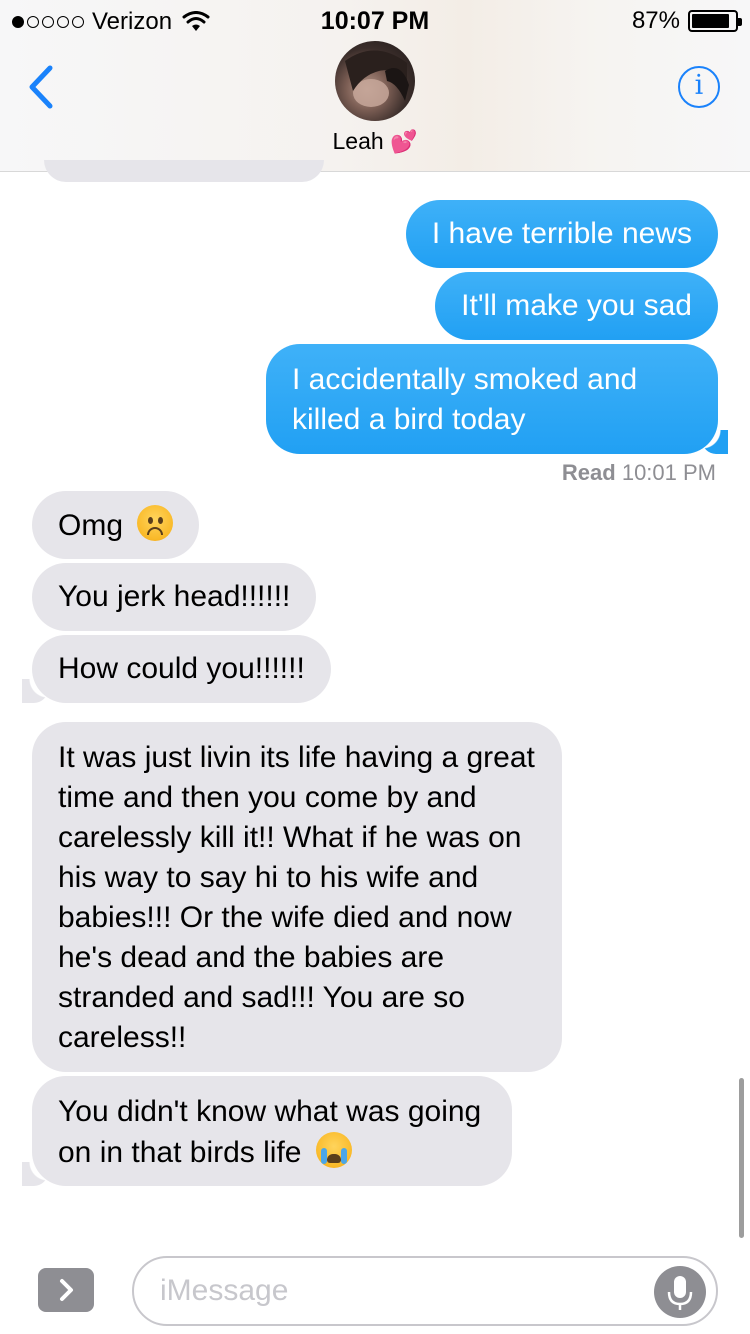 Image resolution: width=750 pixels, height=1334 pixels. I want to click on sent-message-bubble: It'll make you sad, so click(576, 306).